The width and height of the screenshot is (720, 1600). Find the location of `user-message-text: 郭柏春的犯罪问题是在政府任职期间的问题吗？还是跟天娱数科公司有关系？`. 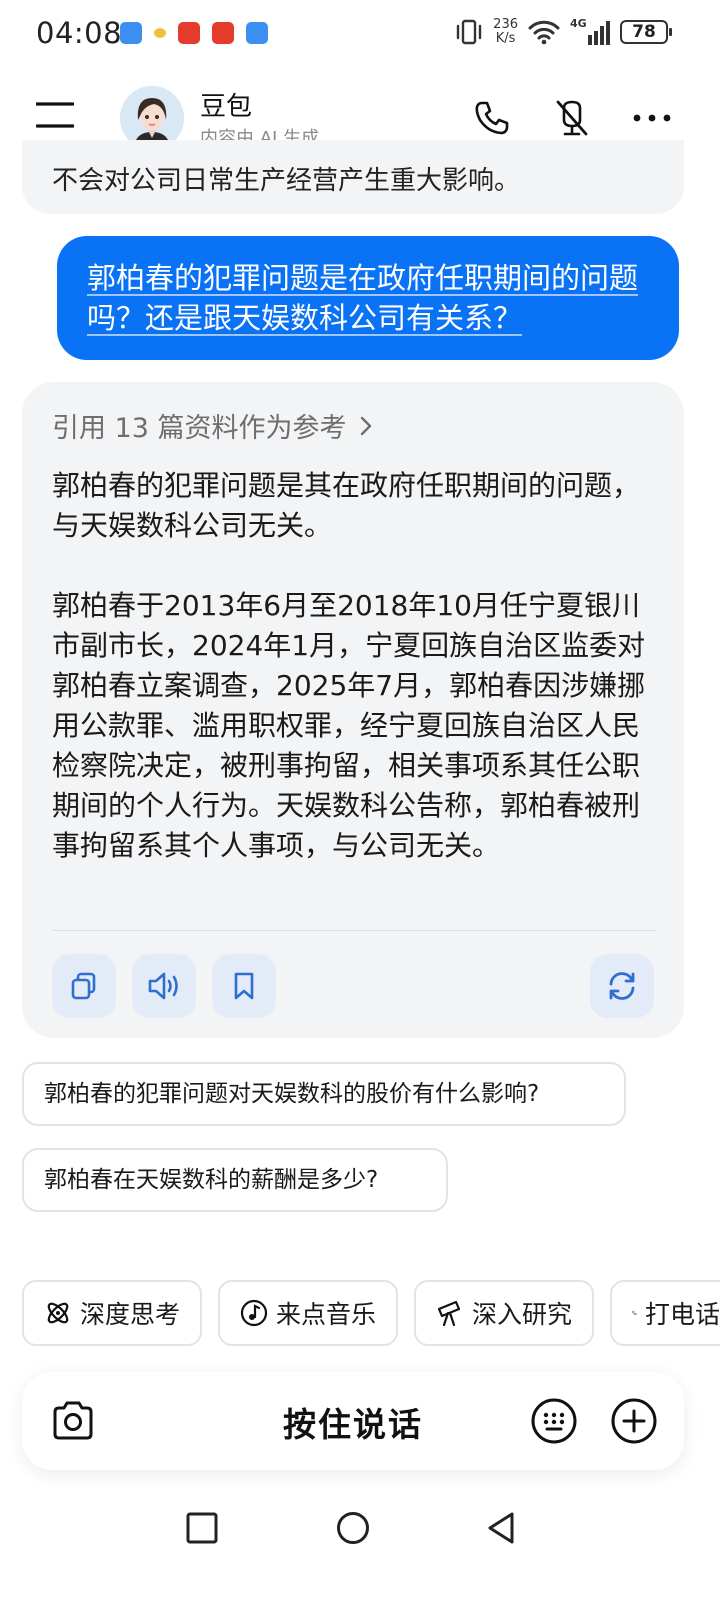

user-message-text: 郭柏春的犯罪问题是在政府任职期间的问题吗？还是跟天娱数科公司有关系？ is located at coordinates (363, 298).